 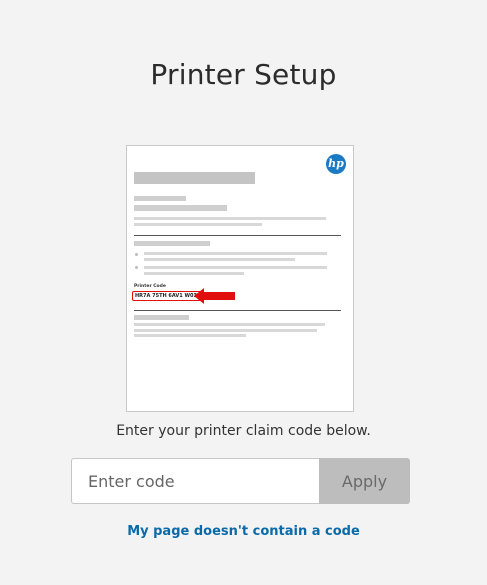 I want to click on hp-logo: hp, so click(x=336, y=164).